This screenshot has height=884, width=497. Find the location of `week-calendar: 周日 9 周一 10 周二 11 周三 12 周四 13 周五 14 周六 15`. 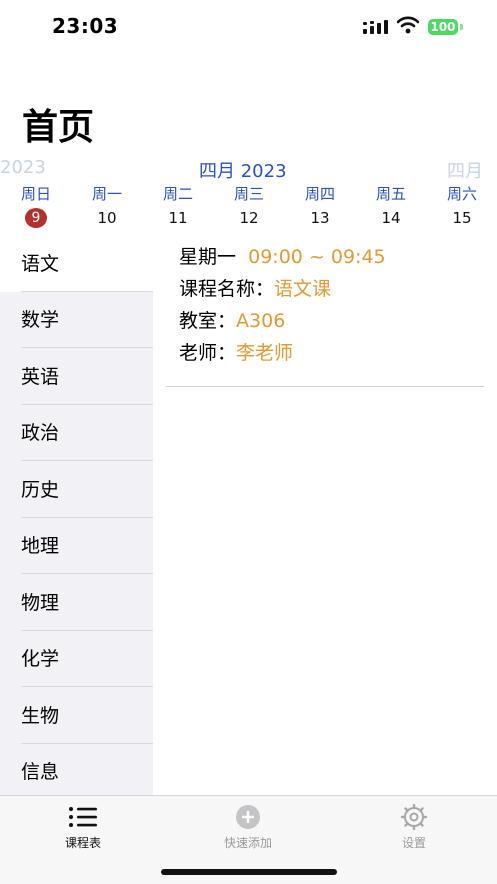

week-calendar: 周日 9 周一 10 周二 11 周三 12 周四 13 周五 14 周六 15 is located at coordinates (248, 206).